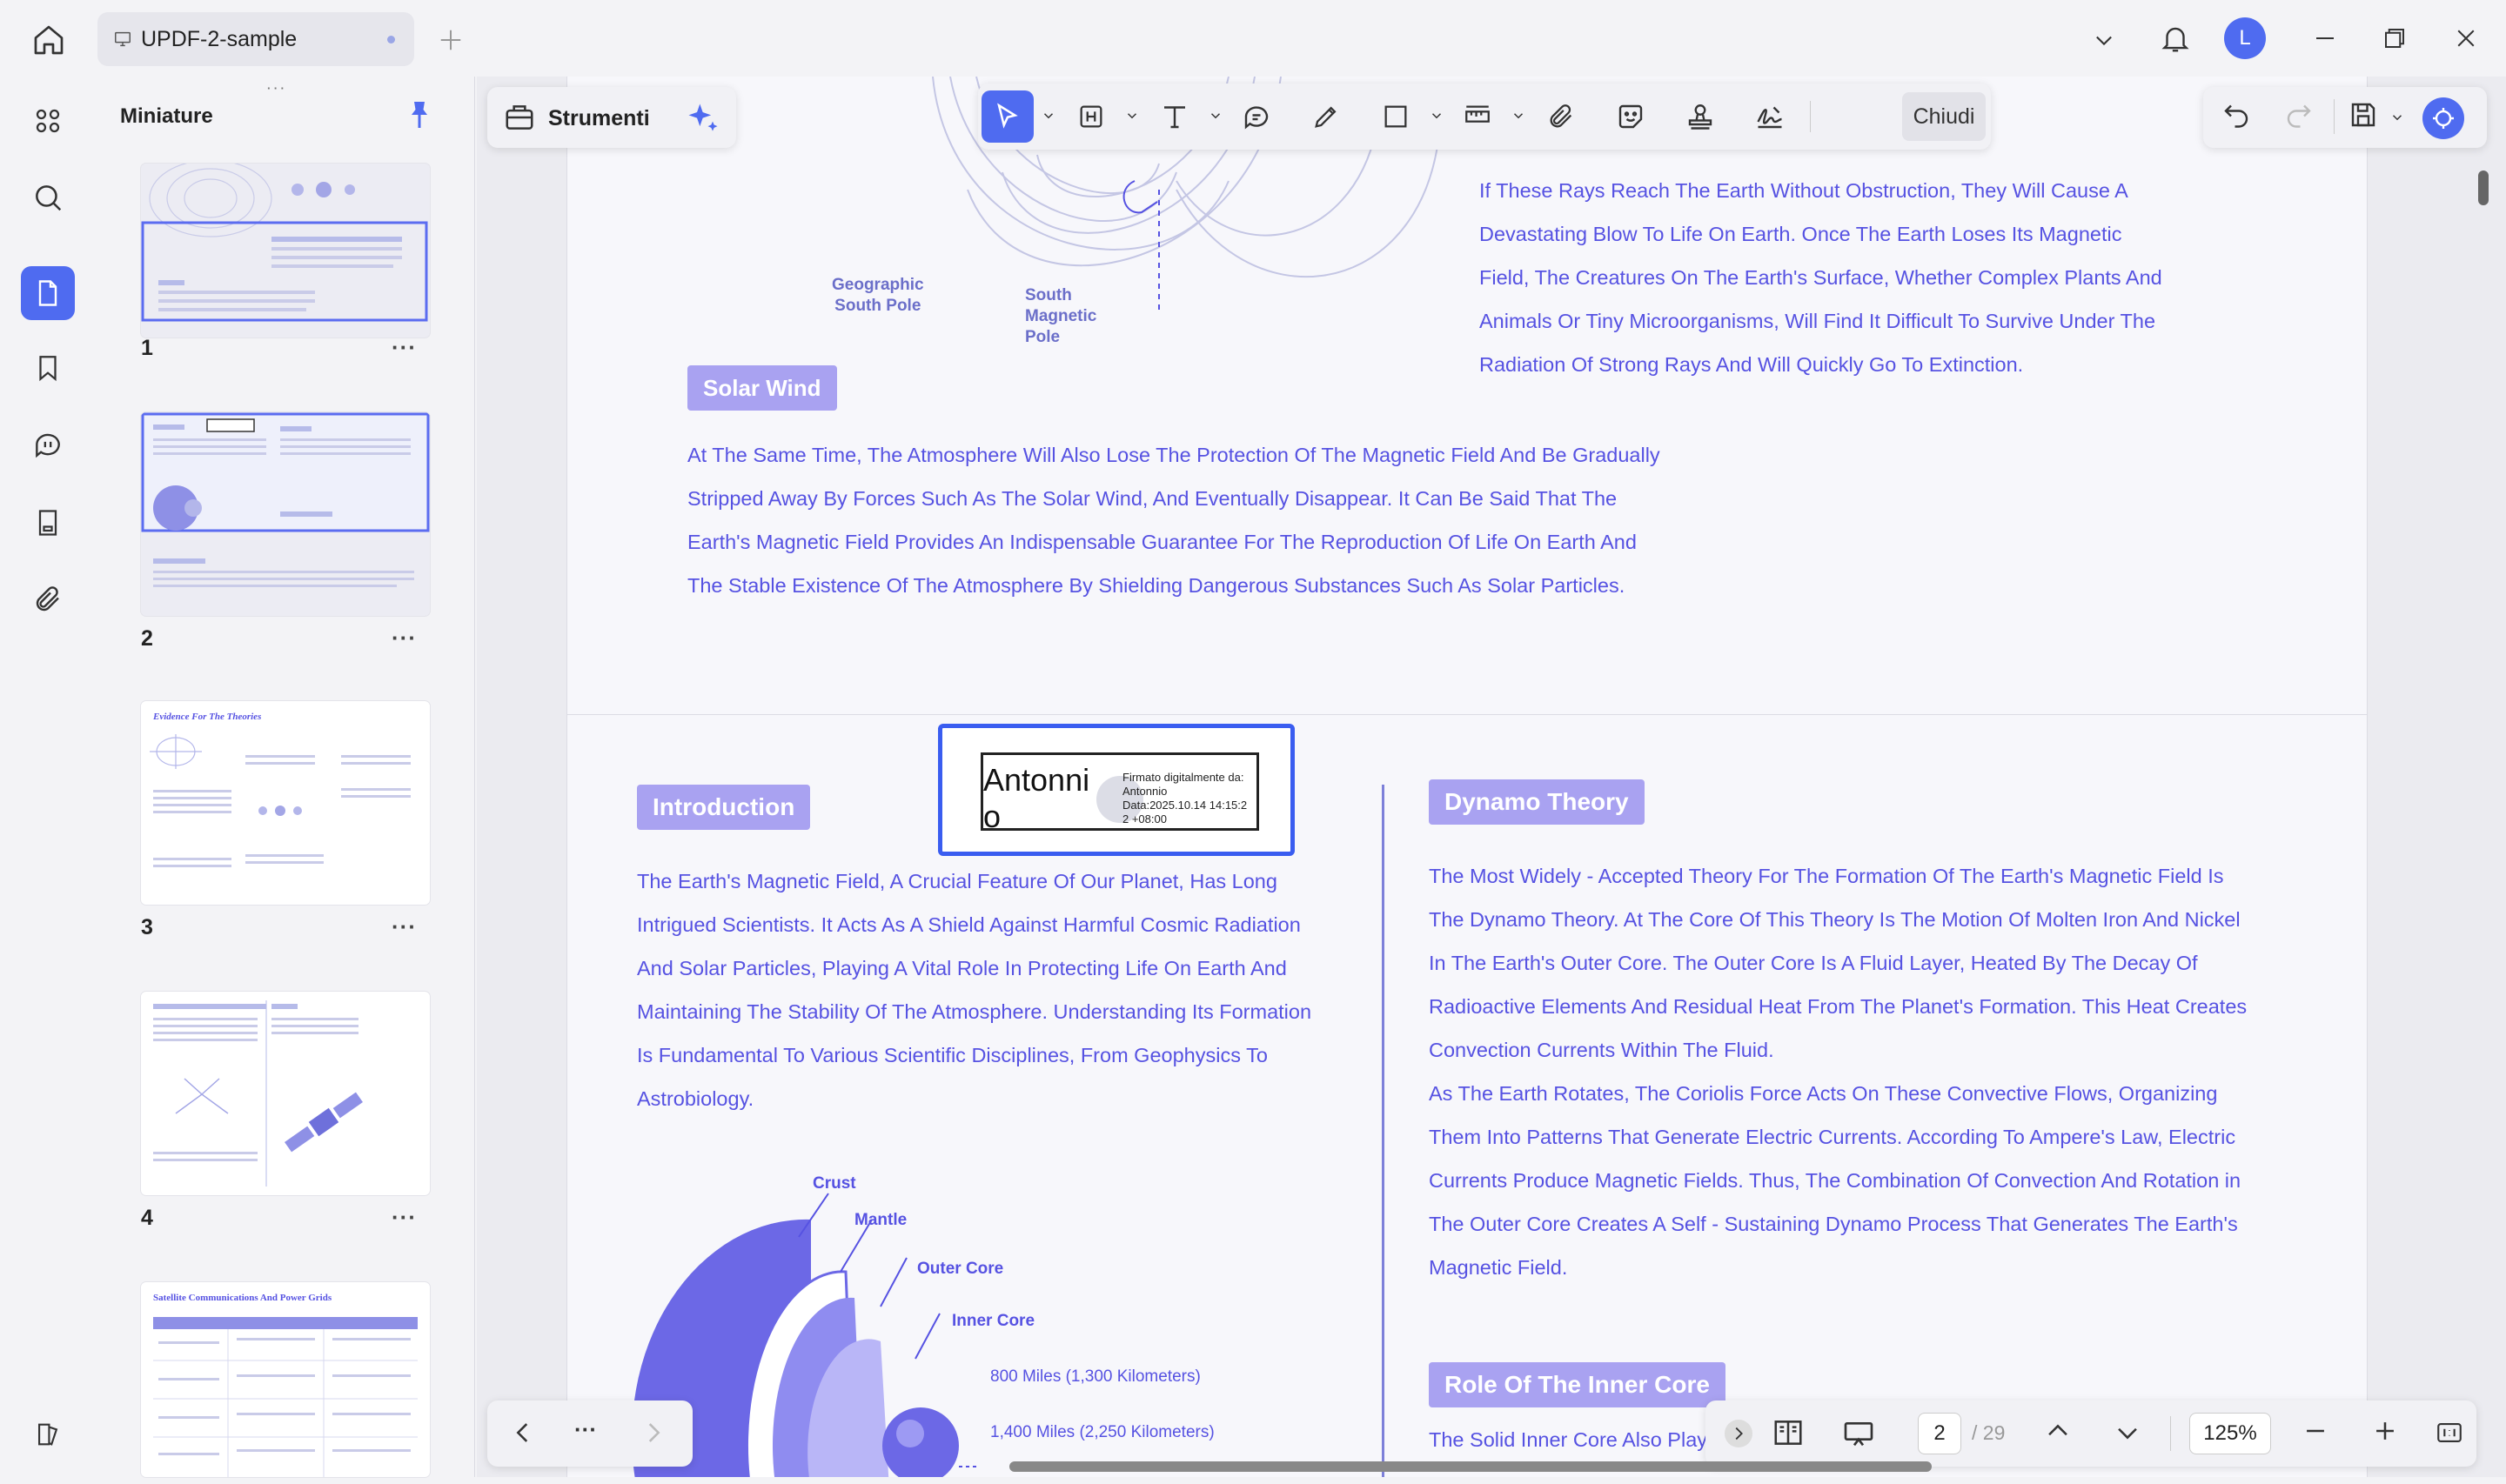 The height and width of the screenshot is (1484, 2506). Describe the element at coordinates (1789, 1433) in the screenshot. I see `page-layout-icon` at that location.